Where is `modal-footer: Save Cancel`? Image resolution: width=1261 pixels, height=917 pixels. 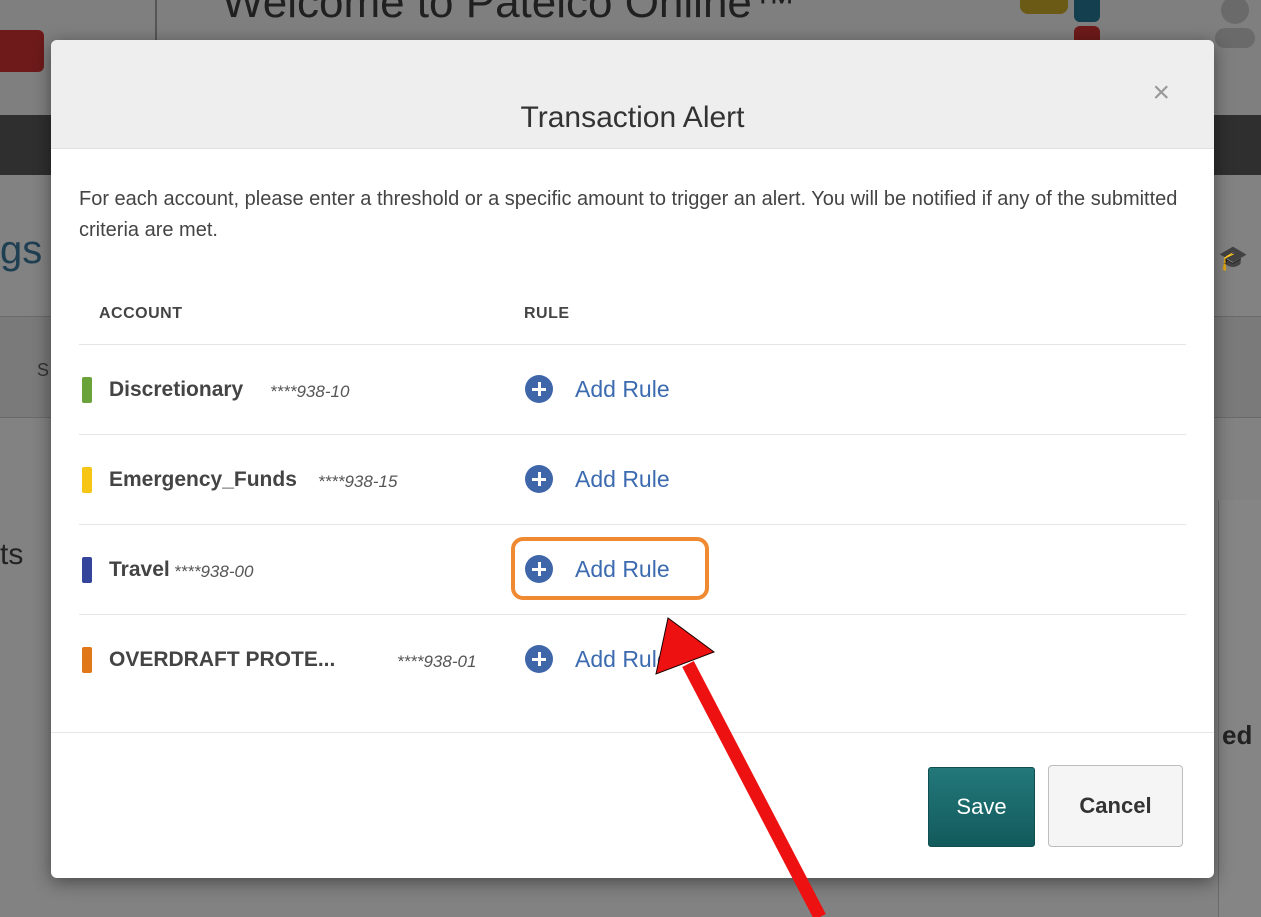
modal-footer: Save Cancel is located at coordinates (632, 805).